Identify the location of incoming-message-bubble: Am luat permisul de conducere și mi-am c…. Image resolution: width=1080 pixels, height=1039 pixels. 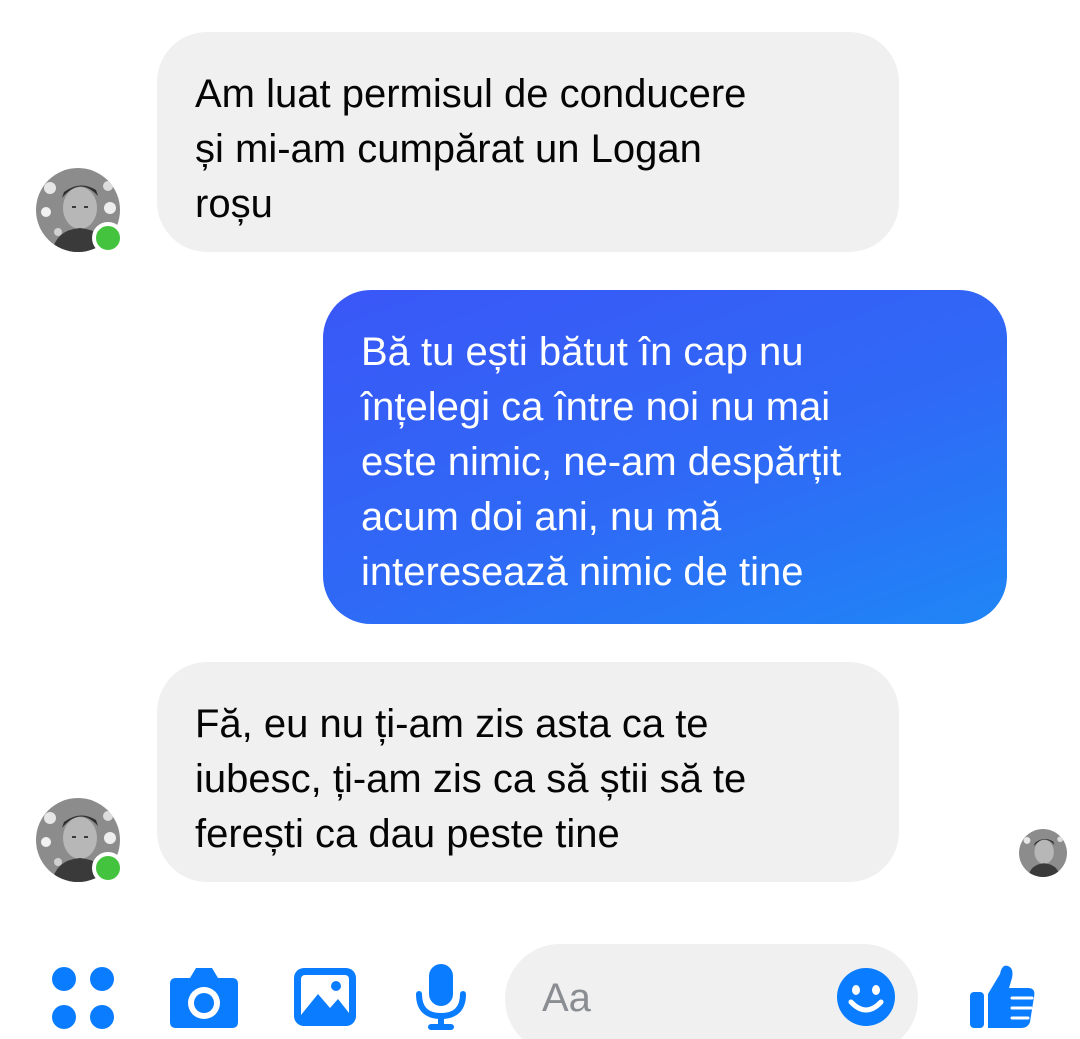
(528, 142).